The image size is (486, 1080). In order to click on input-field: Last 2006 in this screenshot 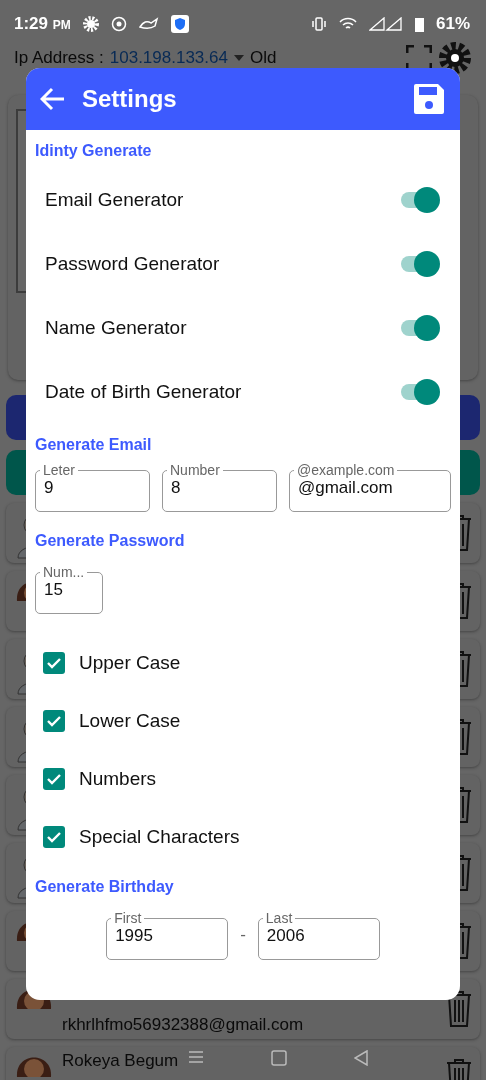, I will do `click(318, 935)`.